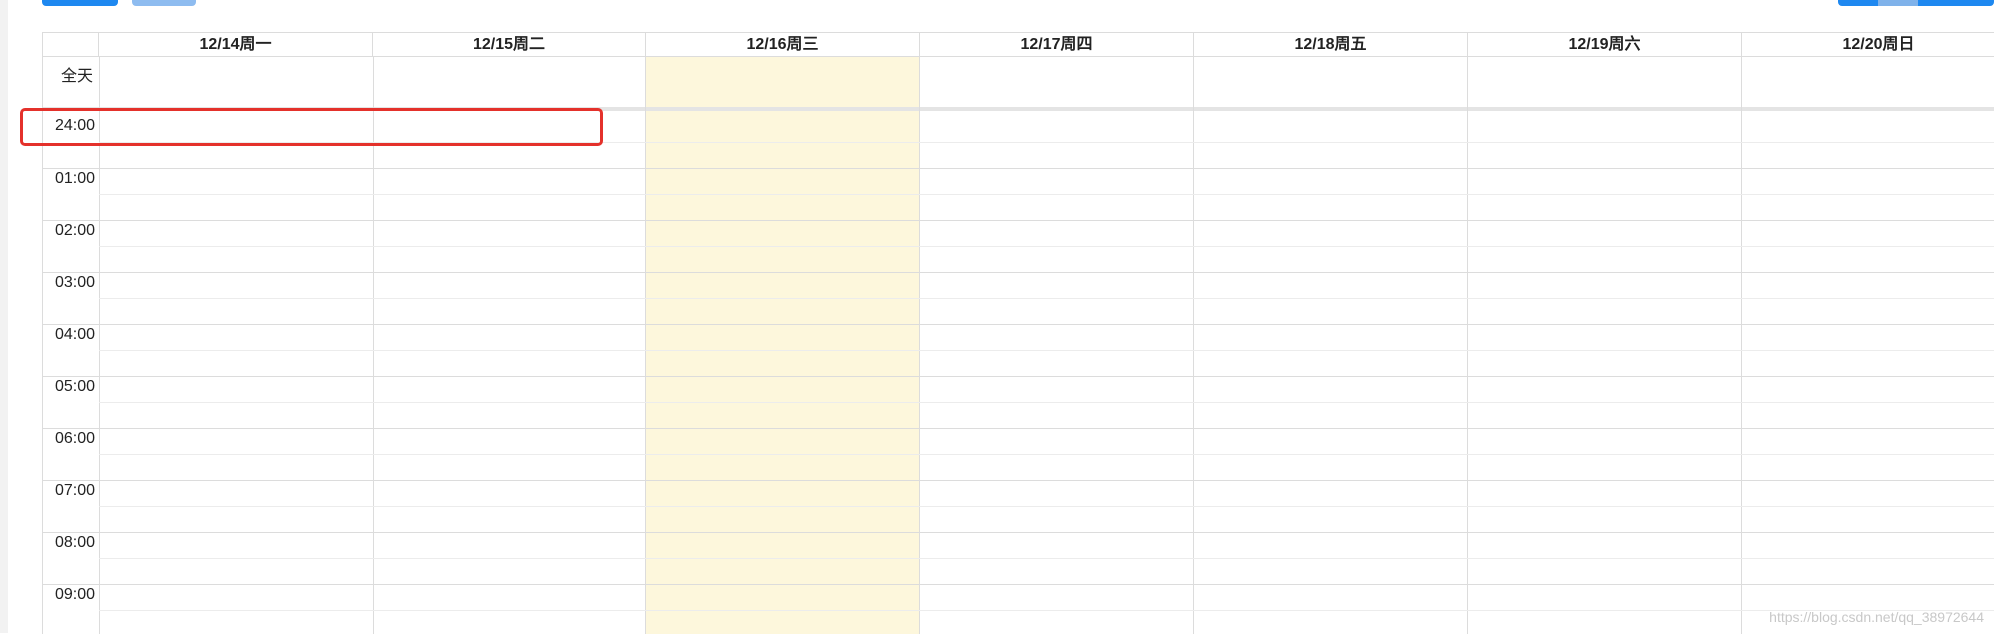  I want to click on annotation-highlight-box, so click(311, 127).